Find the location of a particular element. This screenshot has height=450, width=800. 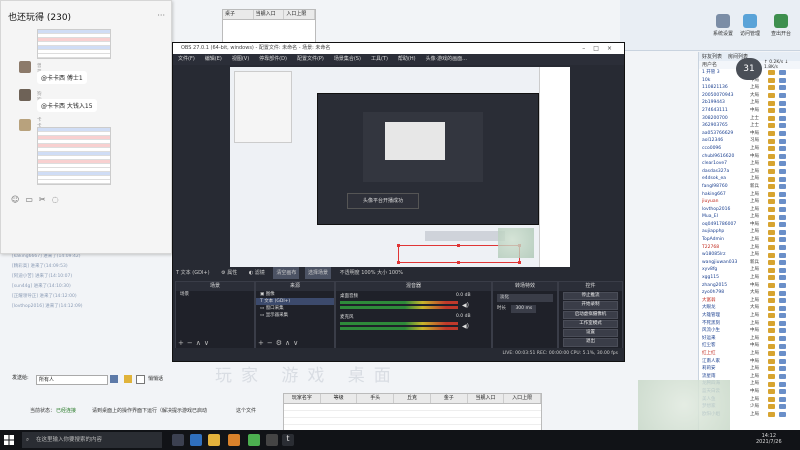

exit-button: 退出 is located at coordinates (590, 342).